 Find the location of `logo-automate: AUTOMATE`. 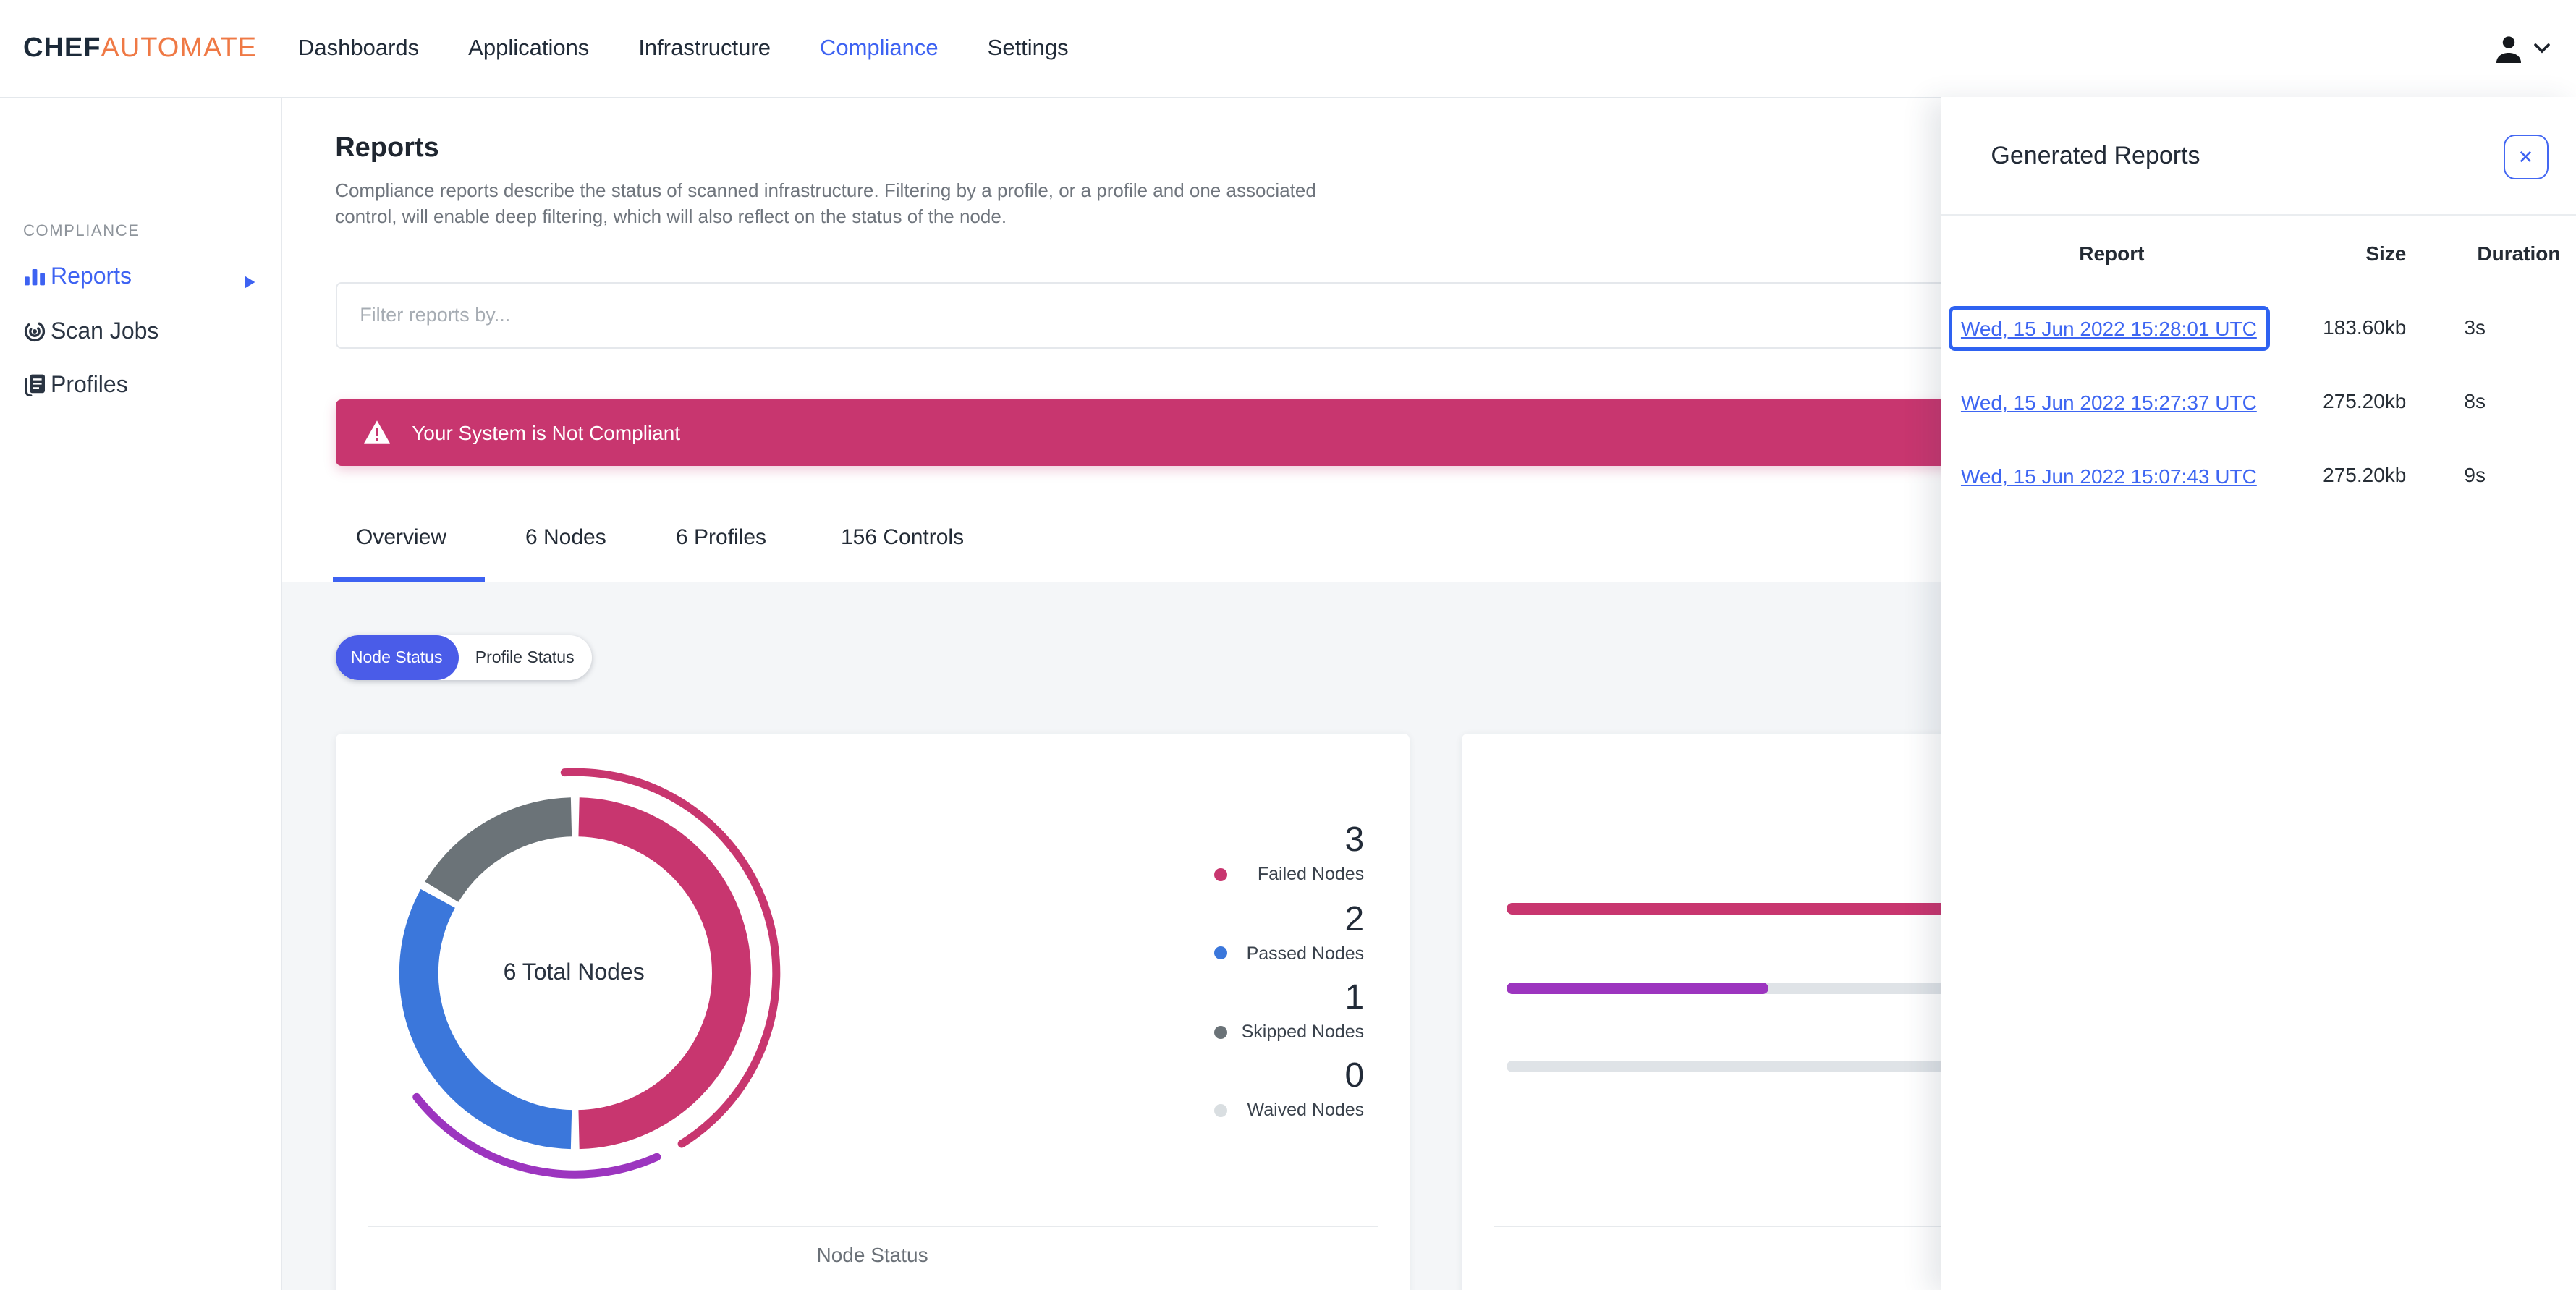

logo-automate: AUTOMATE is located at coordinates (179, 48).